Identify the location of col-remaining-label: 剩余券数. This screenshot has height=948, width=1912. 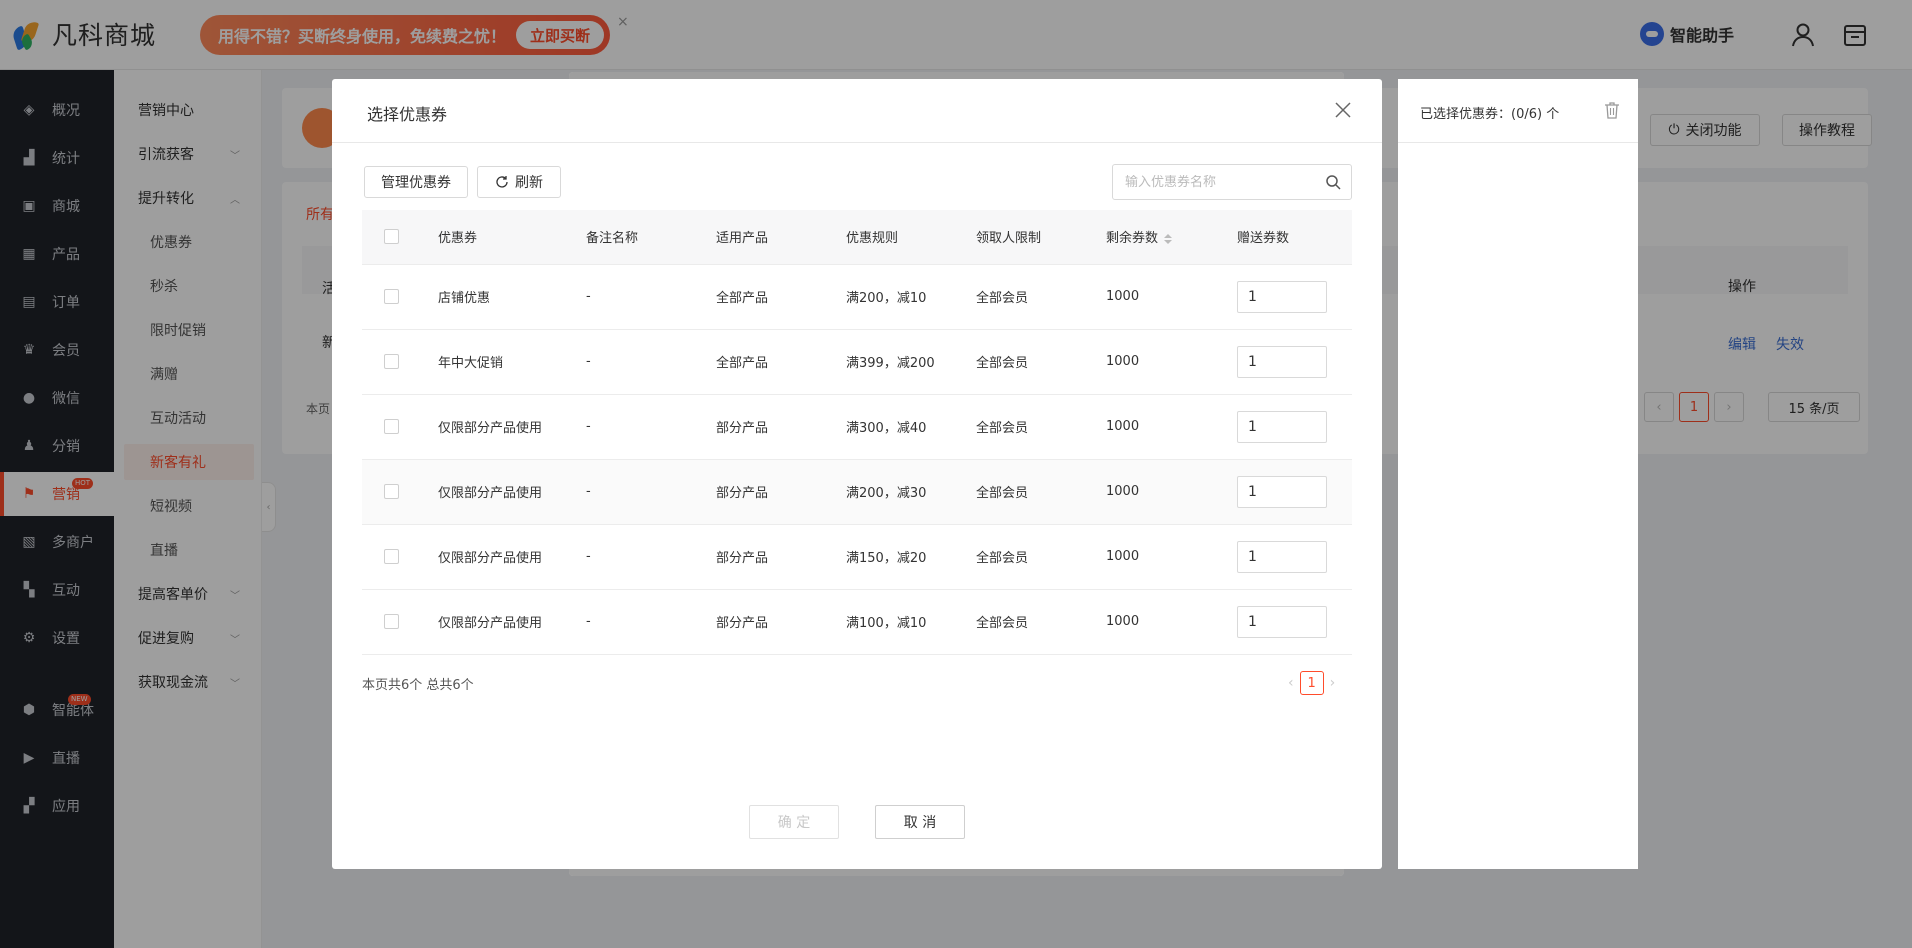
(1132, 239).